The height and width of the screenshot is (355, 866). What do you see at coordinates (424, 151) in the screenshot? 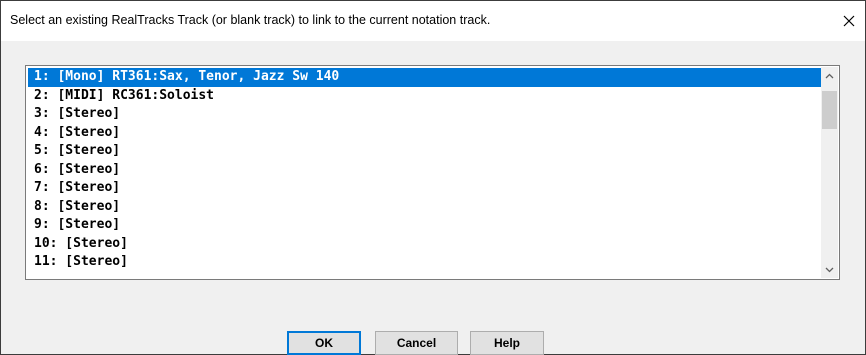
I see `list-item: 5: [Stereo]` at bounding box center [424, 151].